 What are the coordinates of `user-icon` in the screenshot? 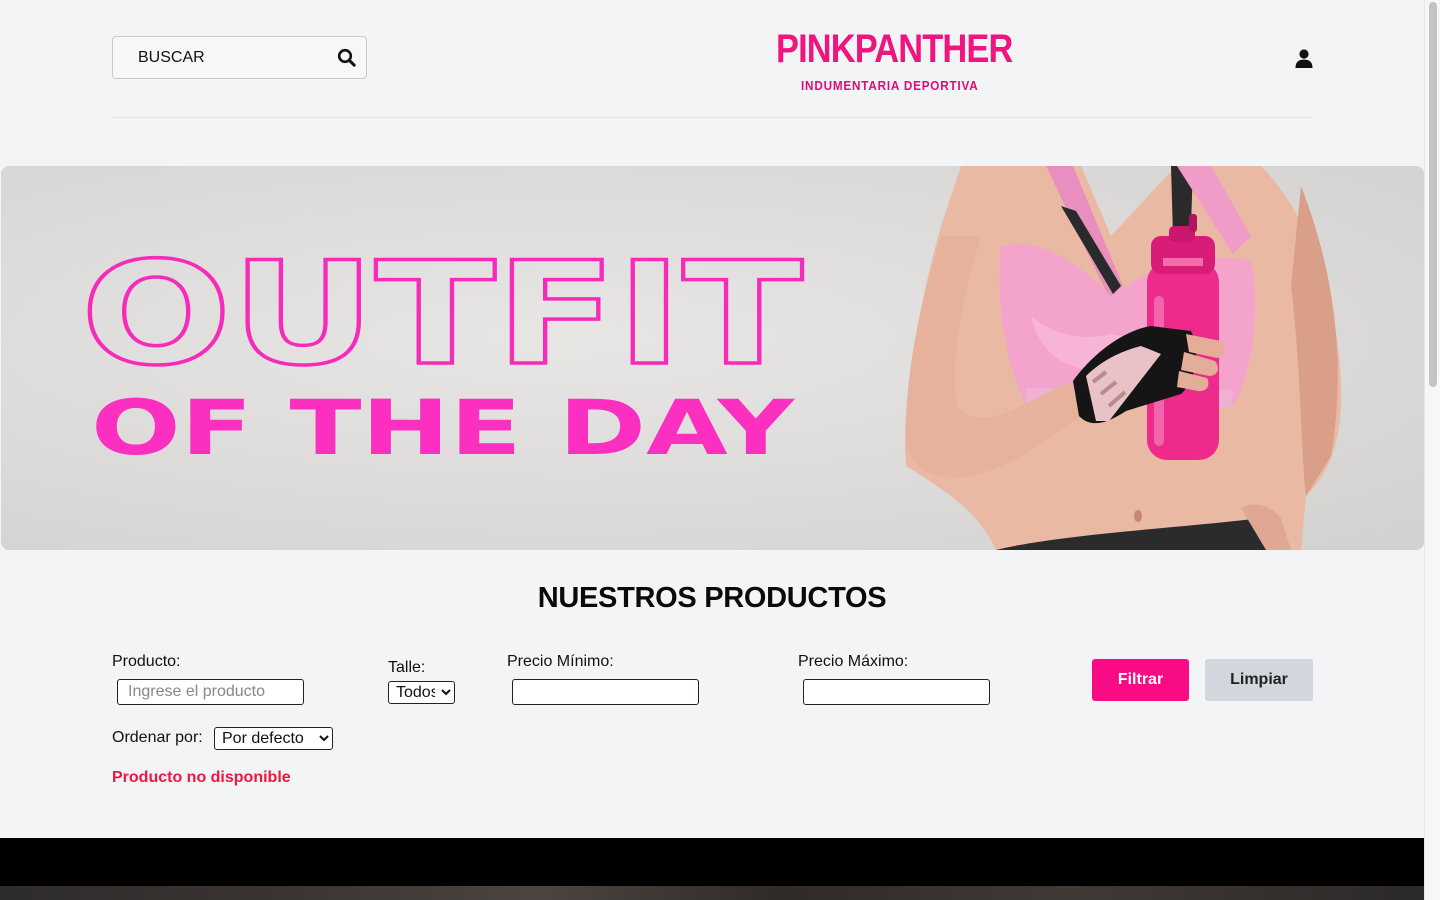 It's located at (1304, 58).